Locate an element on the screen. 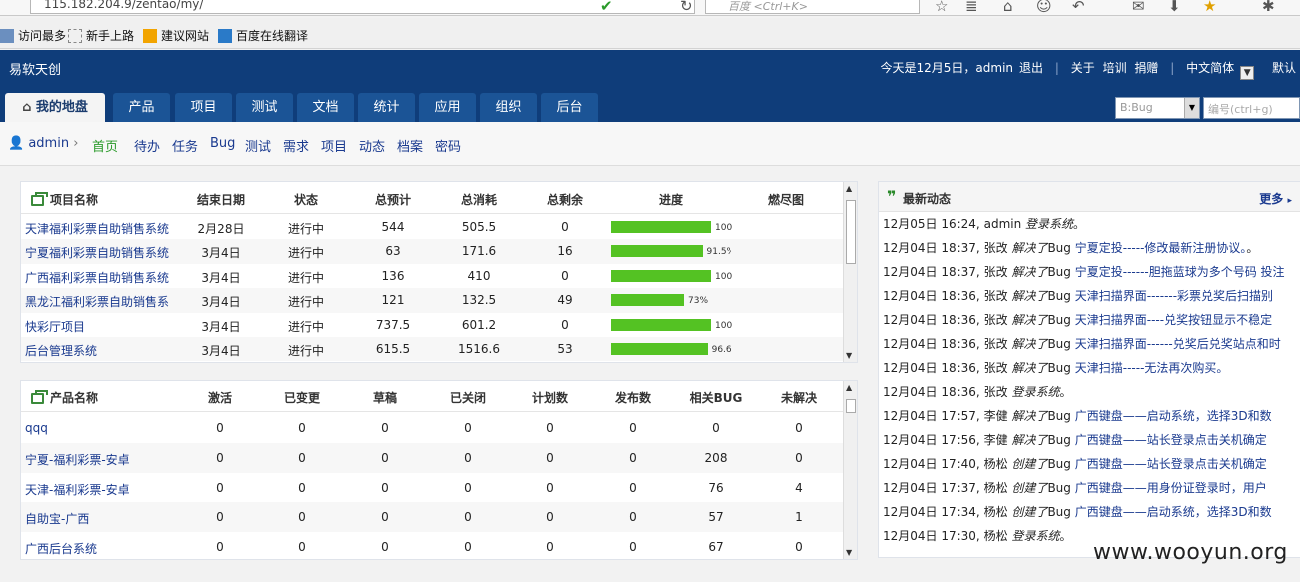 This screenshot has width=1300, height=582. user-breadcrumb: 👤 admin › is located at coordinates (43, 143).